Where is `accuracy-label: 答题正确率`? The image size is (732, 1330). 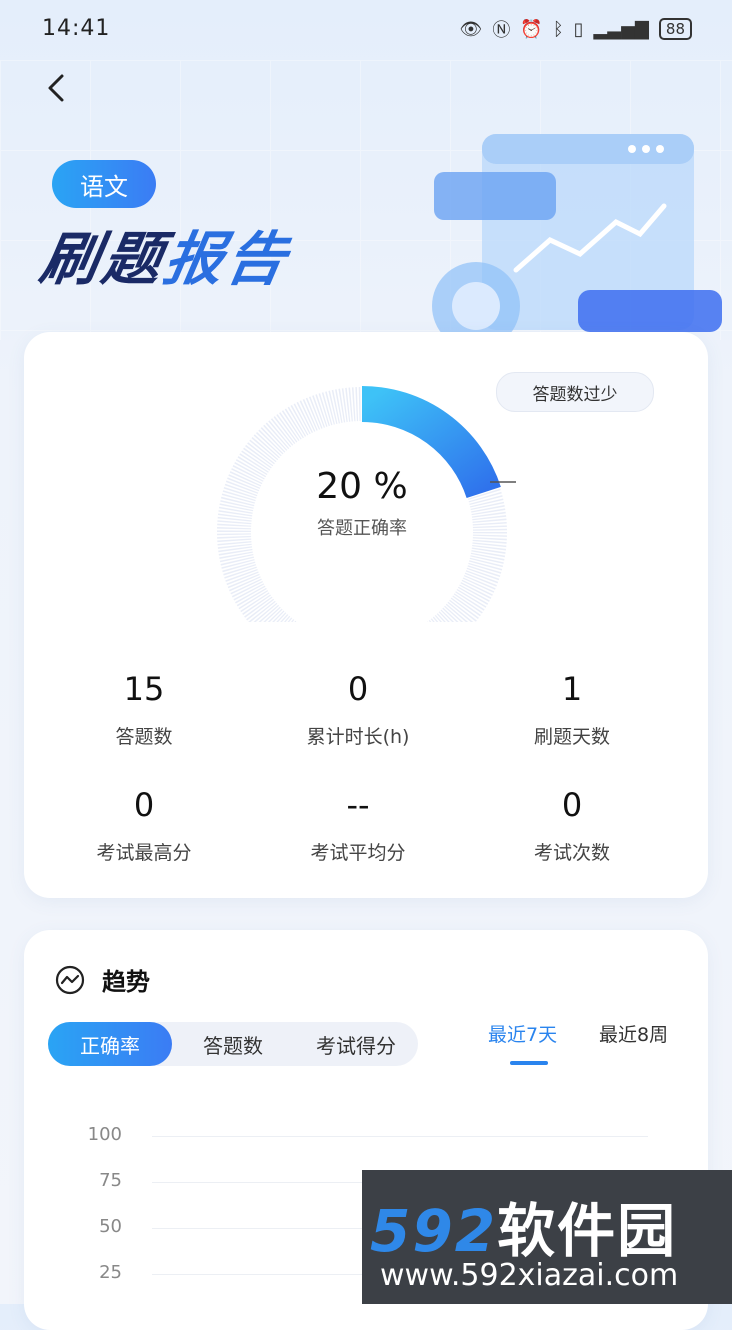 accuracy-label: 答题正确率 is located at coordinates (362, 528).